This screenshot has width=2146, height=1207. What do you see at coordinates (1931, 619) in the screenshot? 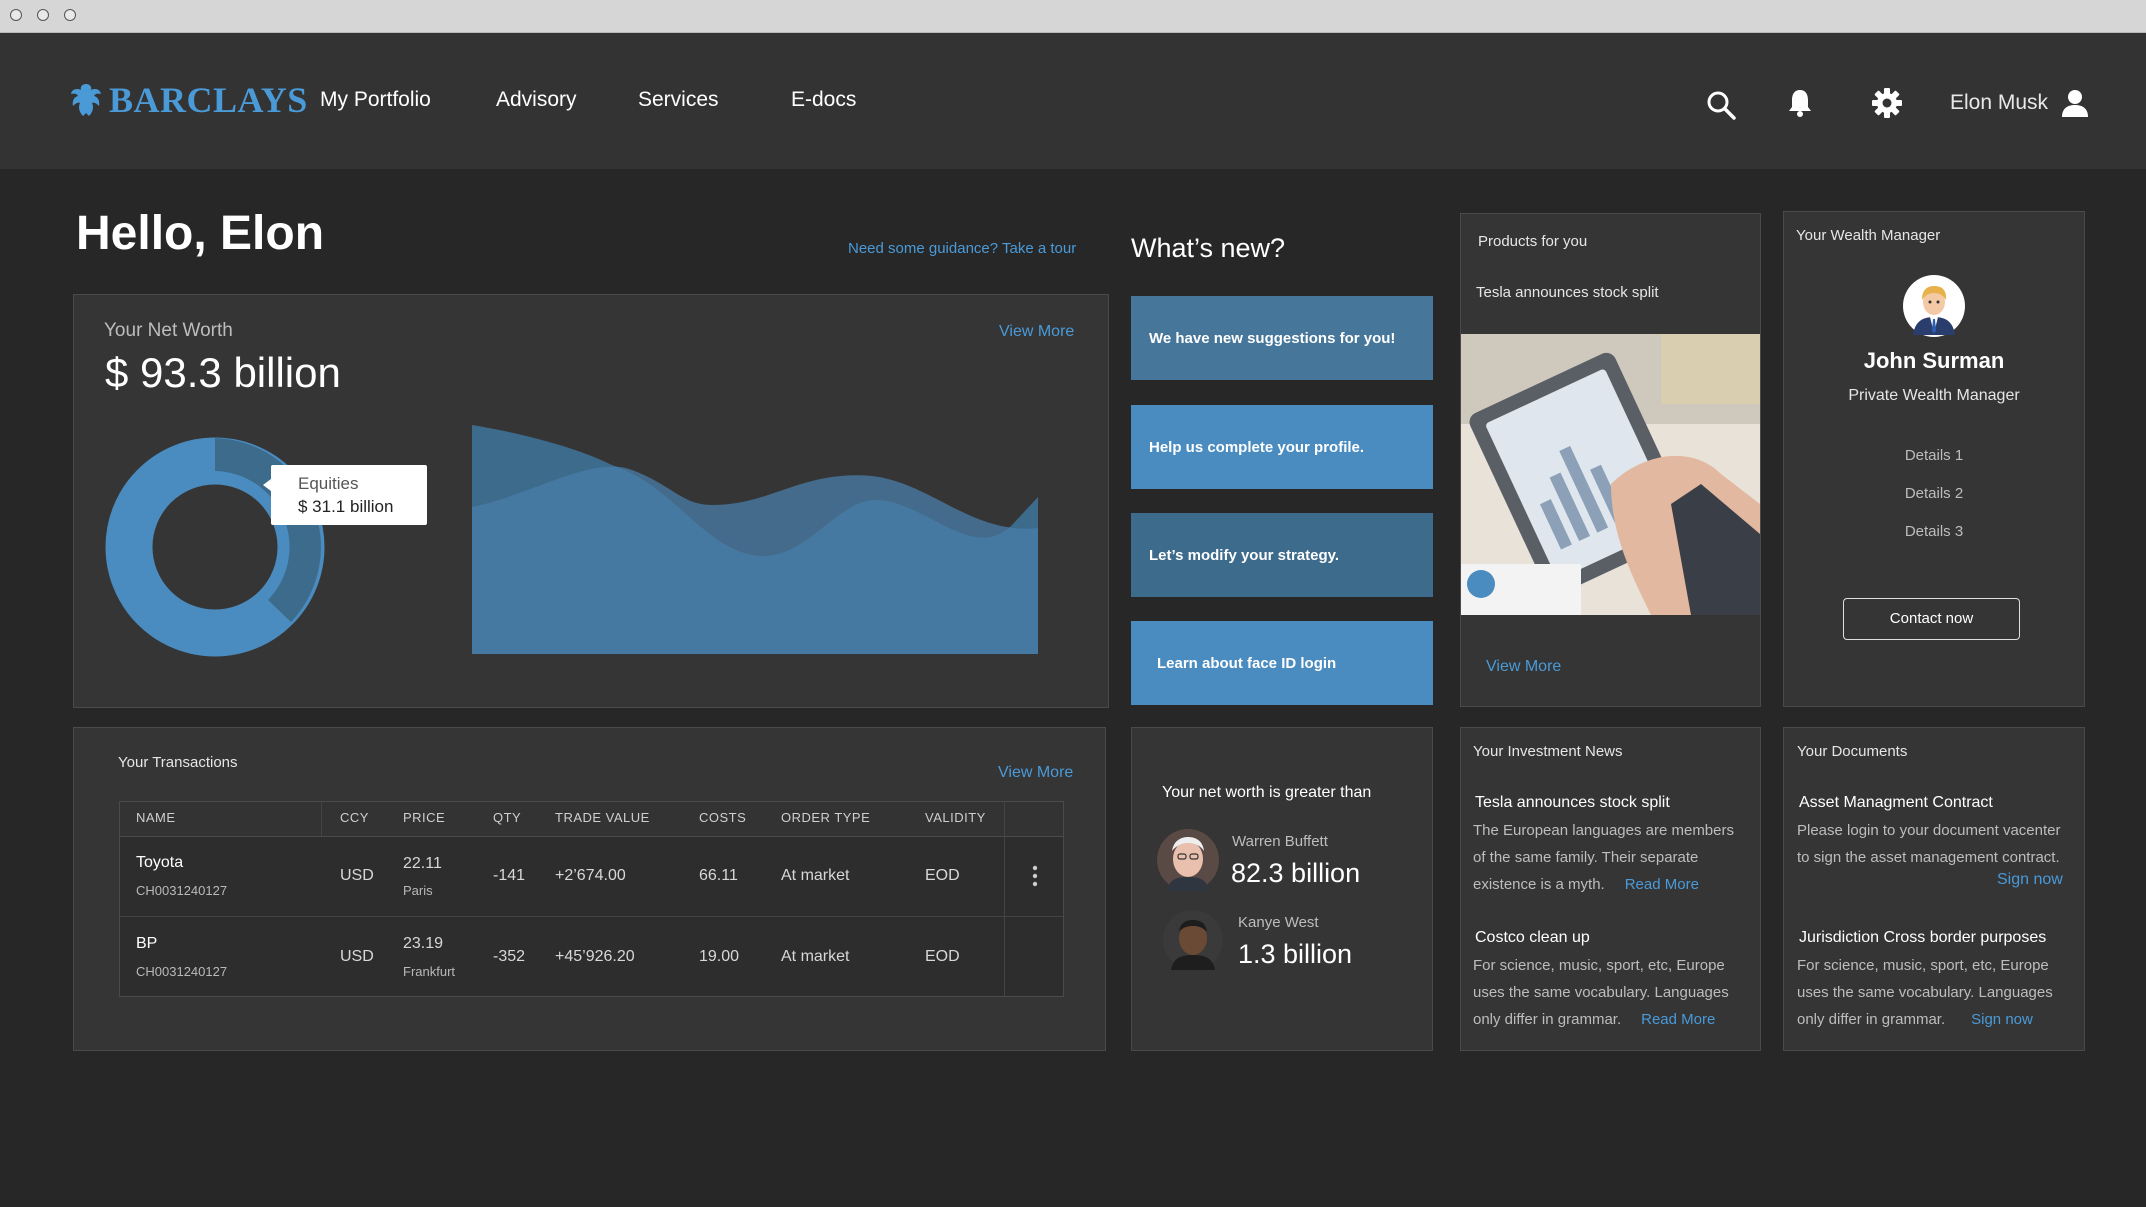
I see `contact-now-button: Contact now` at bounding box center [1931, 619].